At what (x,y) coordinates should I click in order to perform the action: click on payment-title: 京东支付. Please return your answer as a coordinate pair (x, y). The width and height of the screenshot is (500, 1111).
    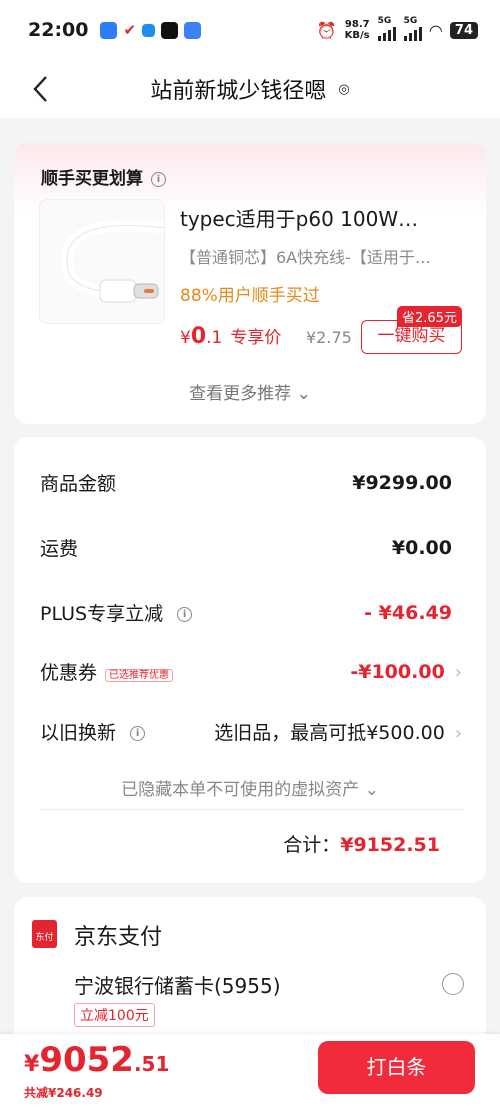
    Looking at the image, I should click on (118, 937).